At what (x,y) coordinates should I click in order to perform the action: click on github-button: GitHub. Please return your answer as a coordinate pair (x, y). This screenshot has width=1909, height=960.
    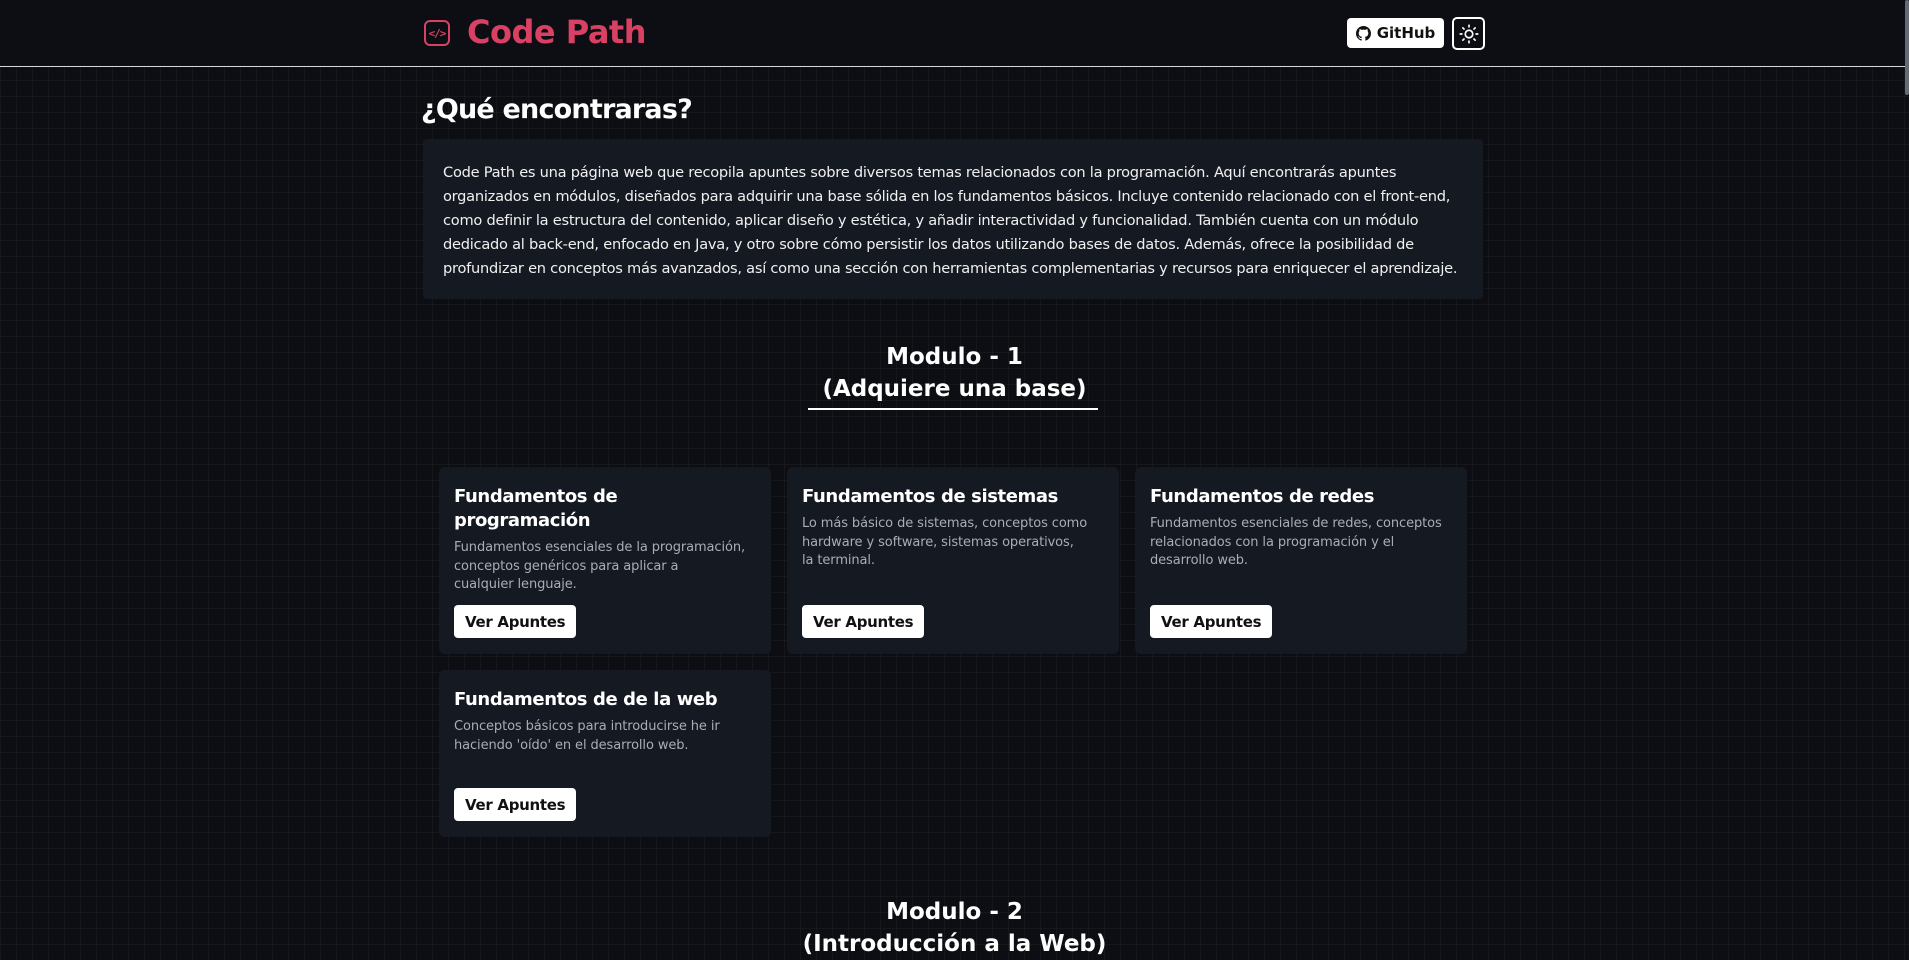
    Looking at the image, I should click on (1395, 33).